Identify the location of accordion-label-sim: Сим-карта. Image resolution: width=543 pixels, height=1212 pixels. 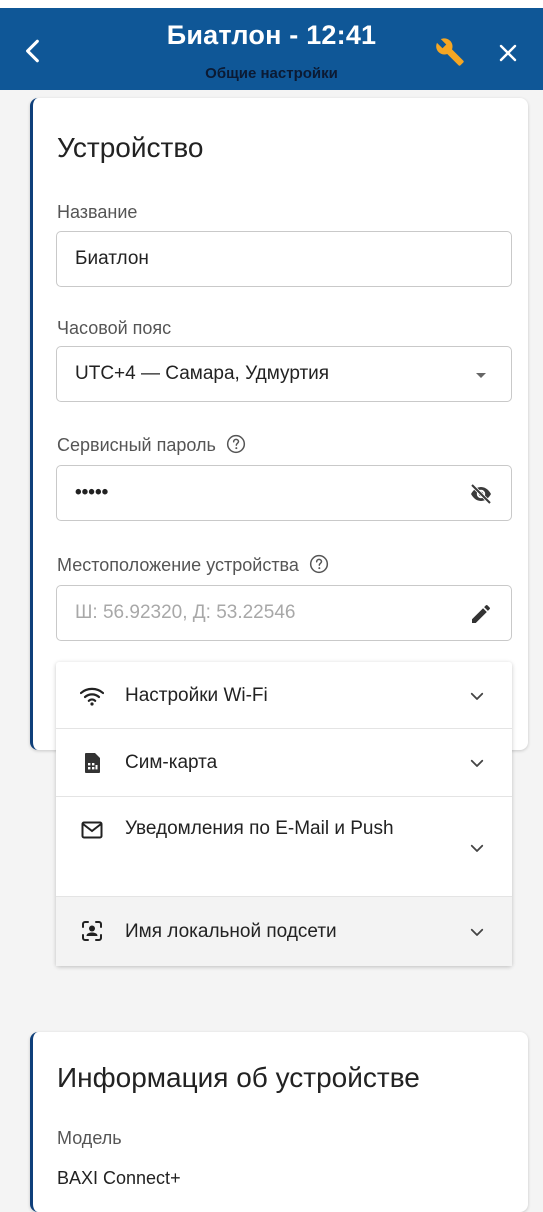
(171, 762).